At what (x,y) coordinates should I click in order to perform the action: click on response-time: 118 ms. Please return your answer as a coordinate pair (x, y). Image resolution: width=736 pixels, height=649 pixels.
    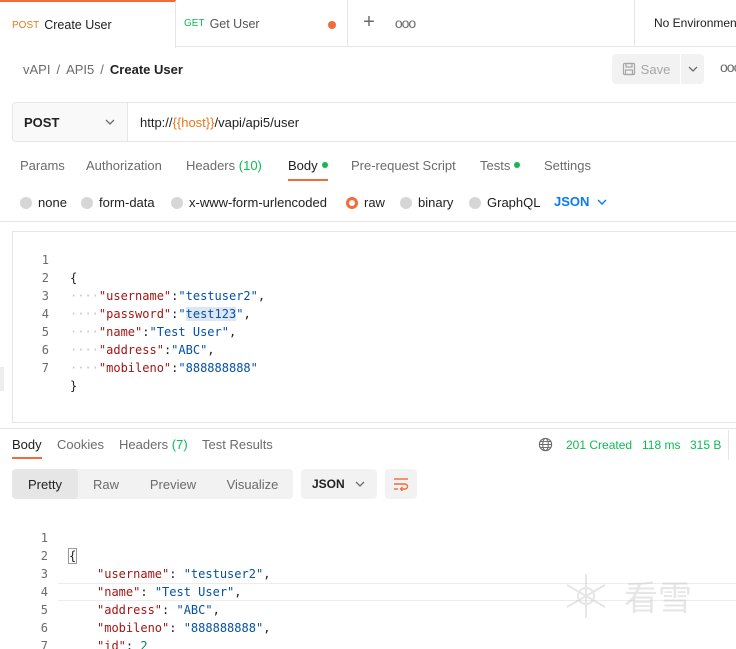
    Looking at the image, I should click on (661, 445).